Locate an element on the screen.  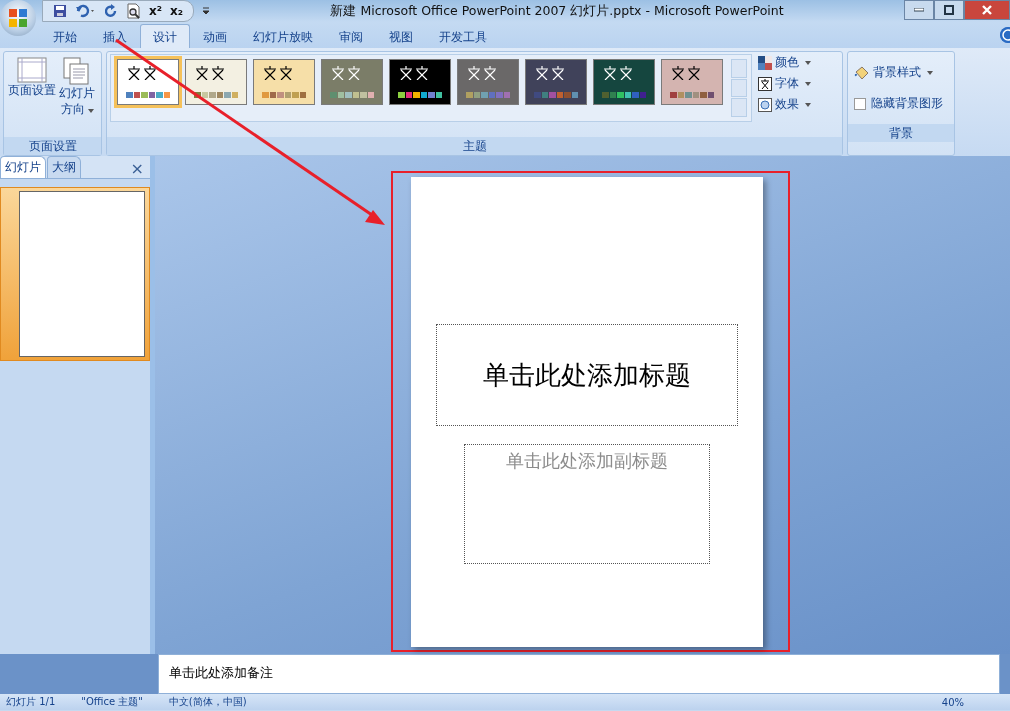
ribbon-tab: 动画 is located at coordinates (215, 36).